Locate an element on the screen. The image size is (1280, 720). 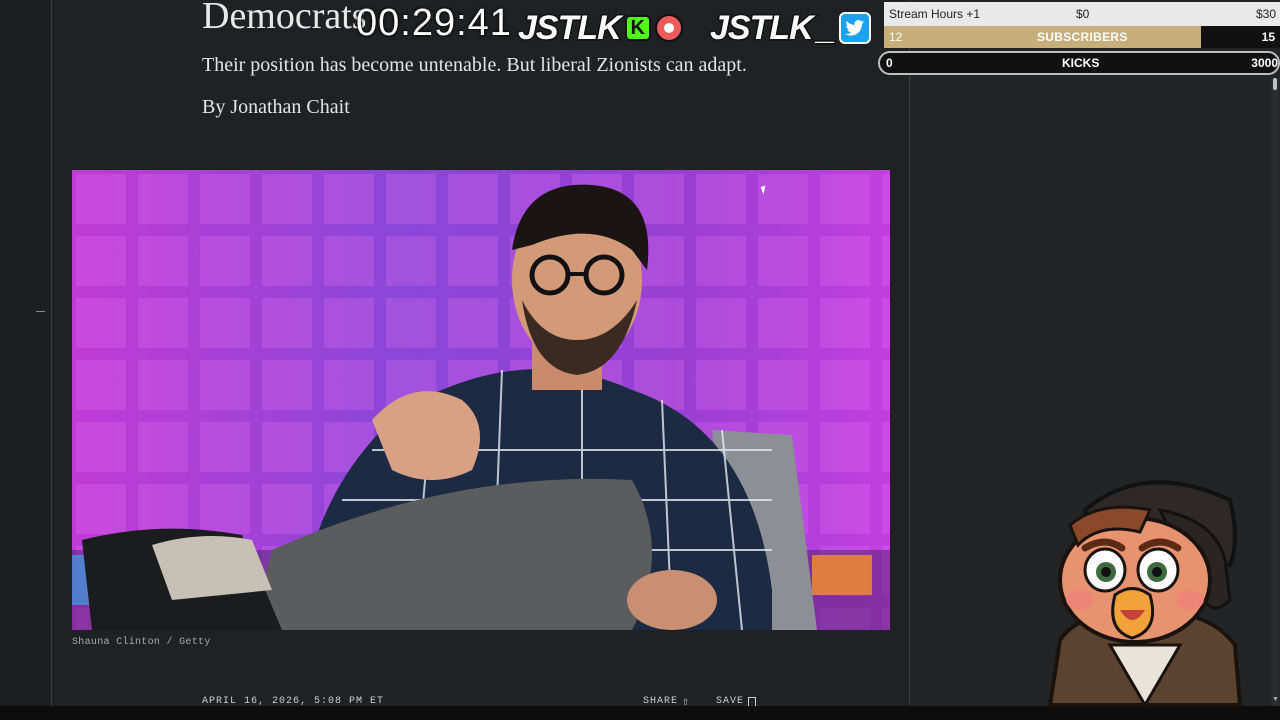
subscribers-label: SUBSCRIBERS is located at coordinates (1082, 37).